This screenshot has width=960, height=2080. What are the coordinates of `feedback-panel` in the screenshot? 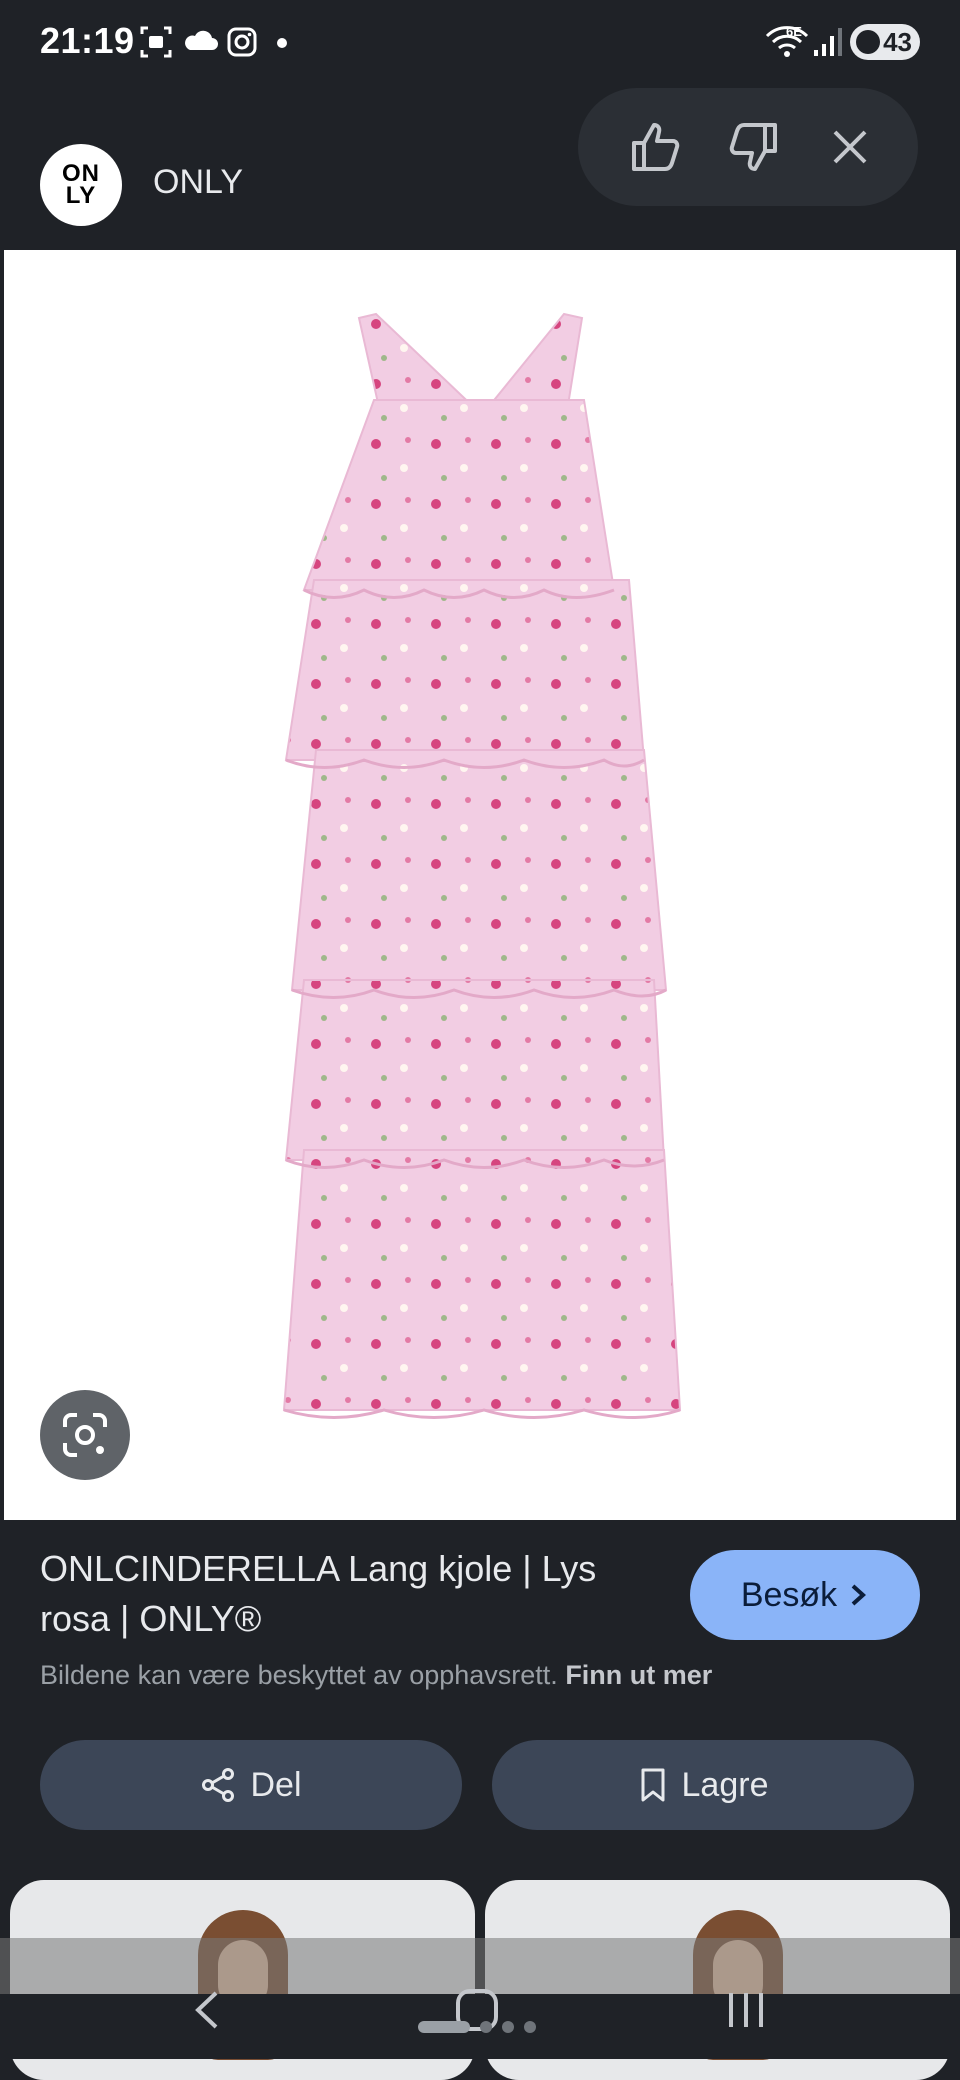 It's located at (748, 147).